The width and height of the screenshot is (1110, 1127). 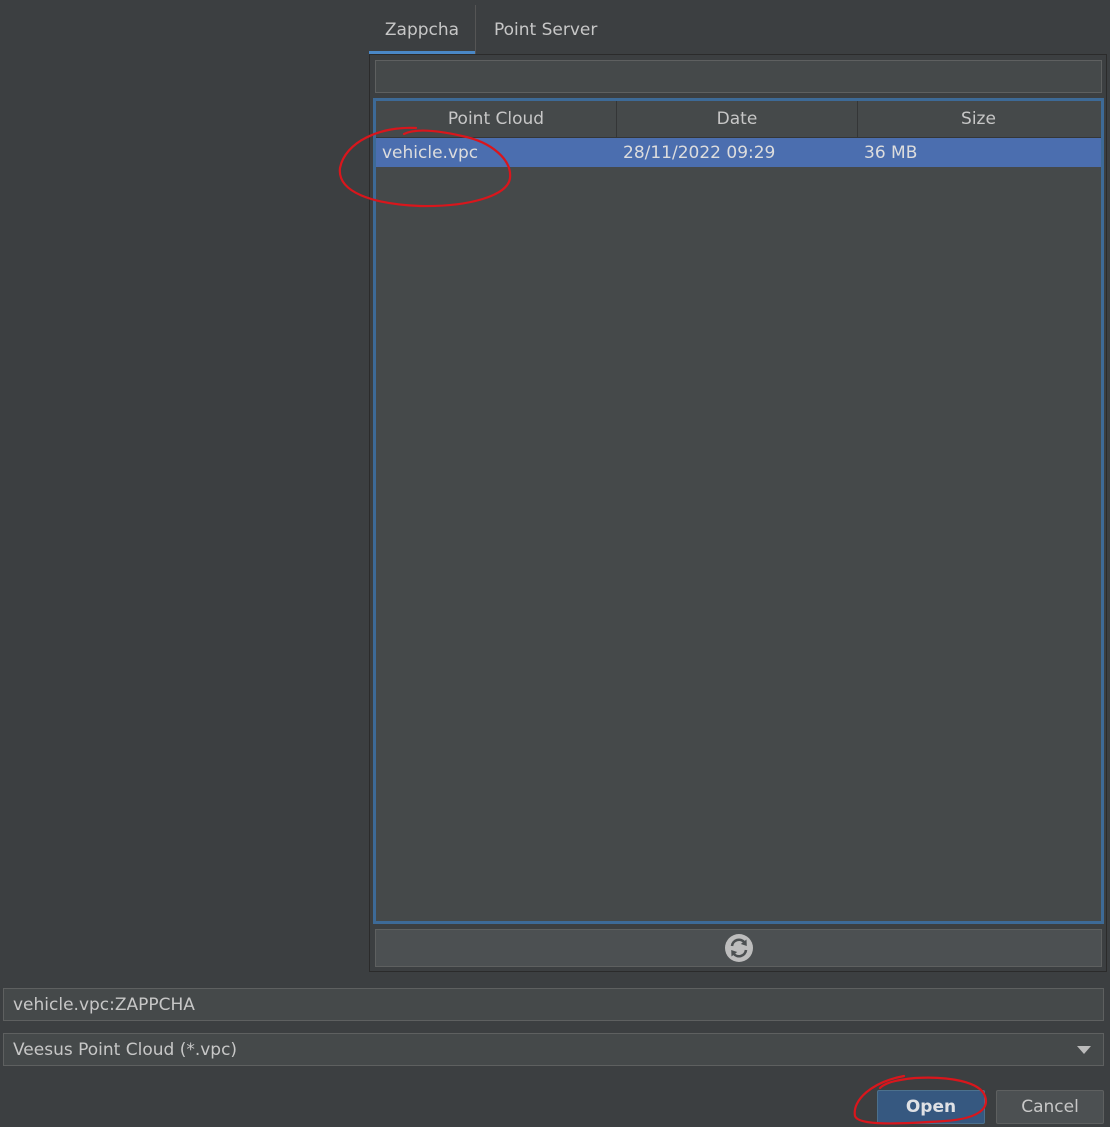 I want to click on file-type-select: Veesus Point Cloud (*.vpc), so click(x=553, y=1049).